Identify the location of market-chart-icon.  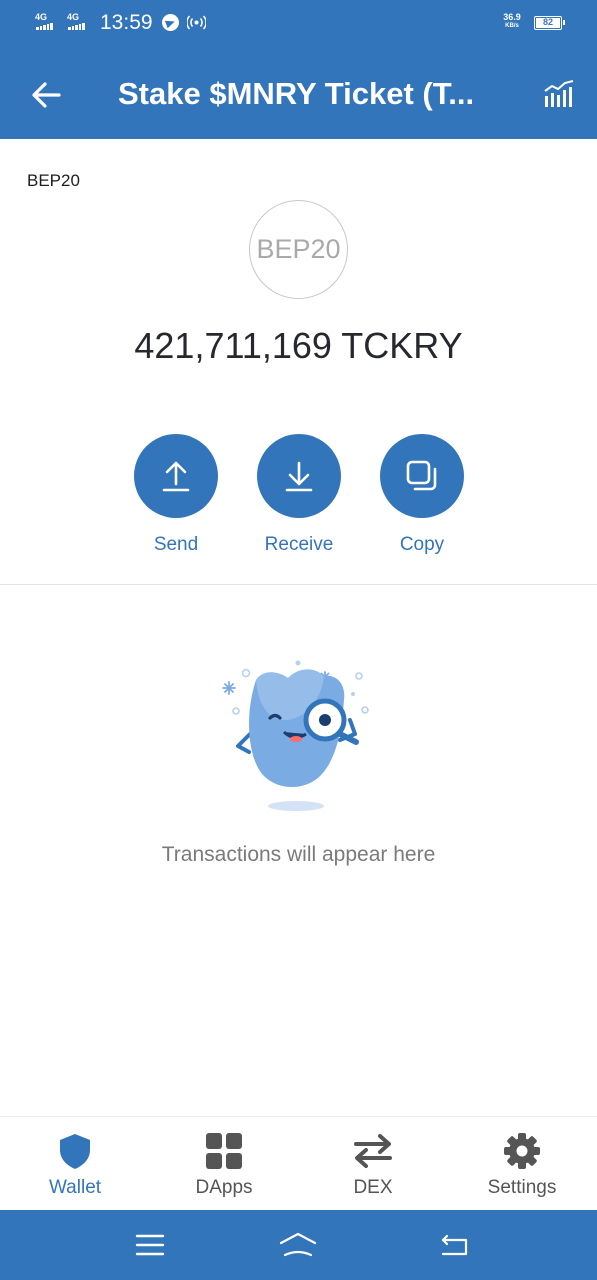
(559, 93).